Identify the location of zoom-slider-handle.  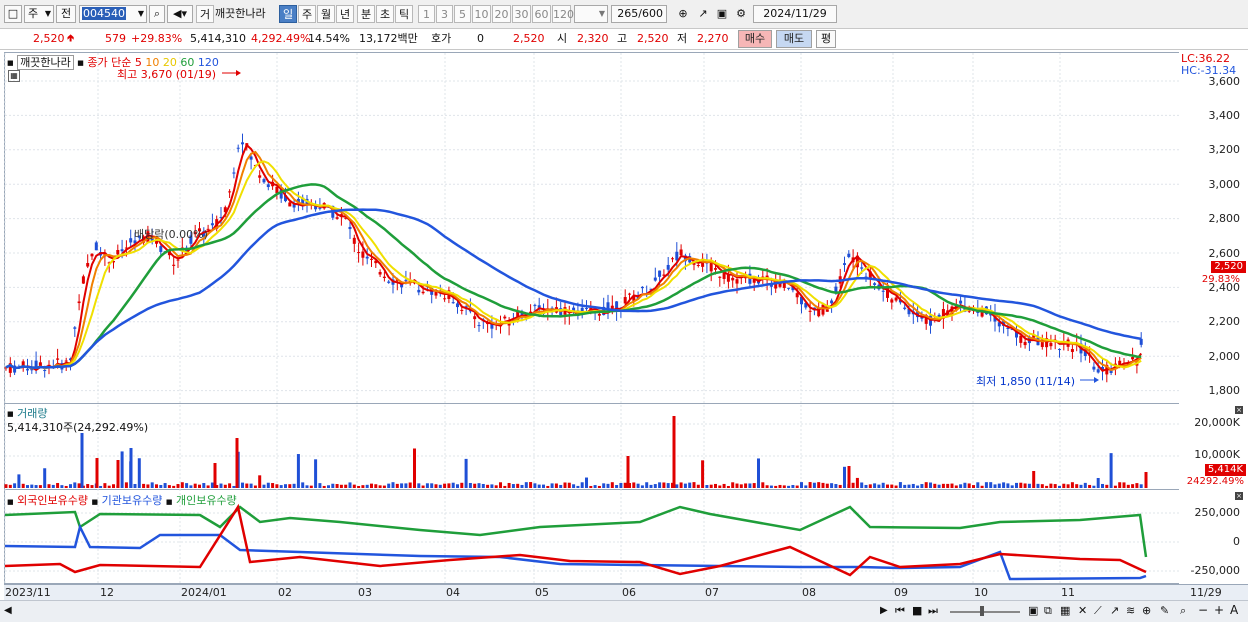
(982, 611).